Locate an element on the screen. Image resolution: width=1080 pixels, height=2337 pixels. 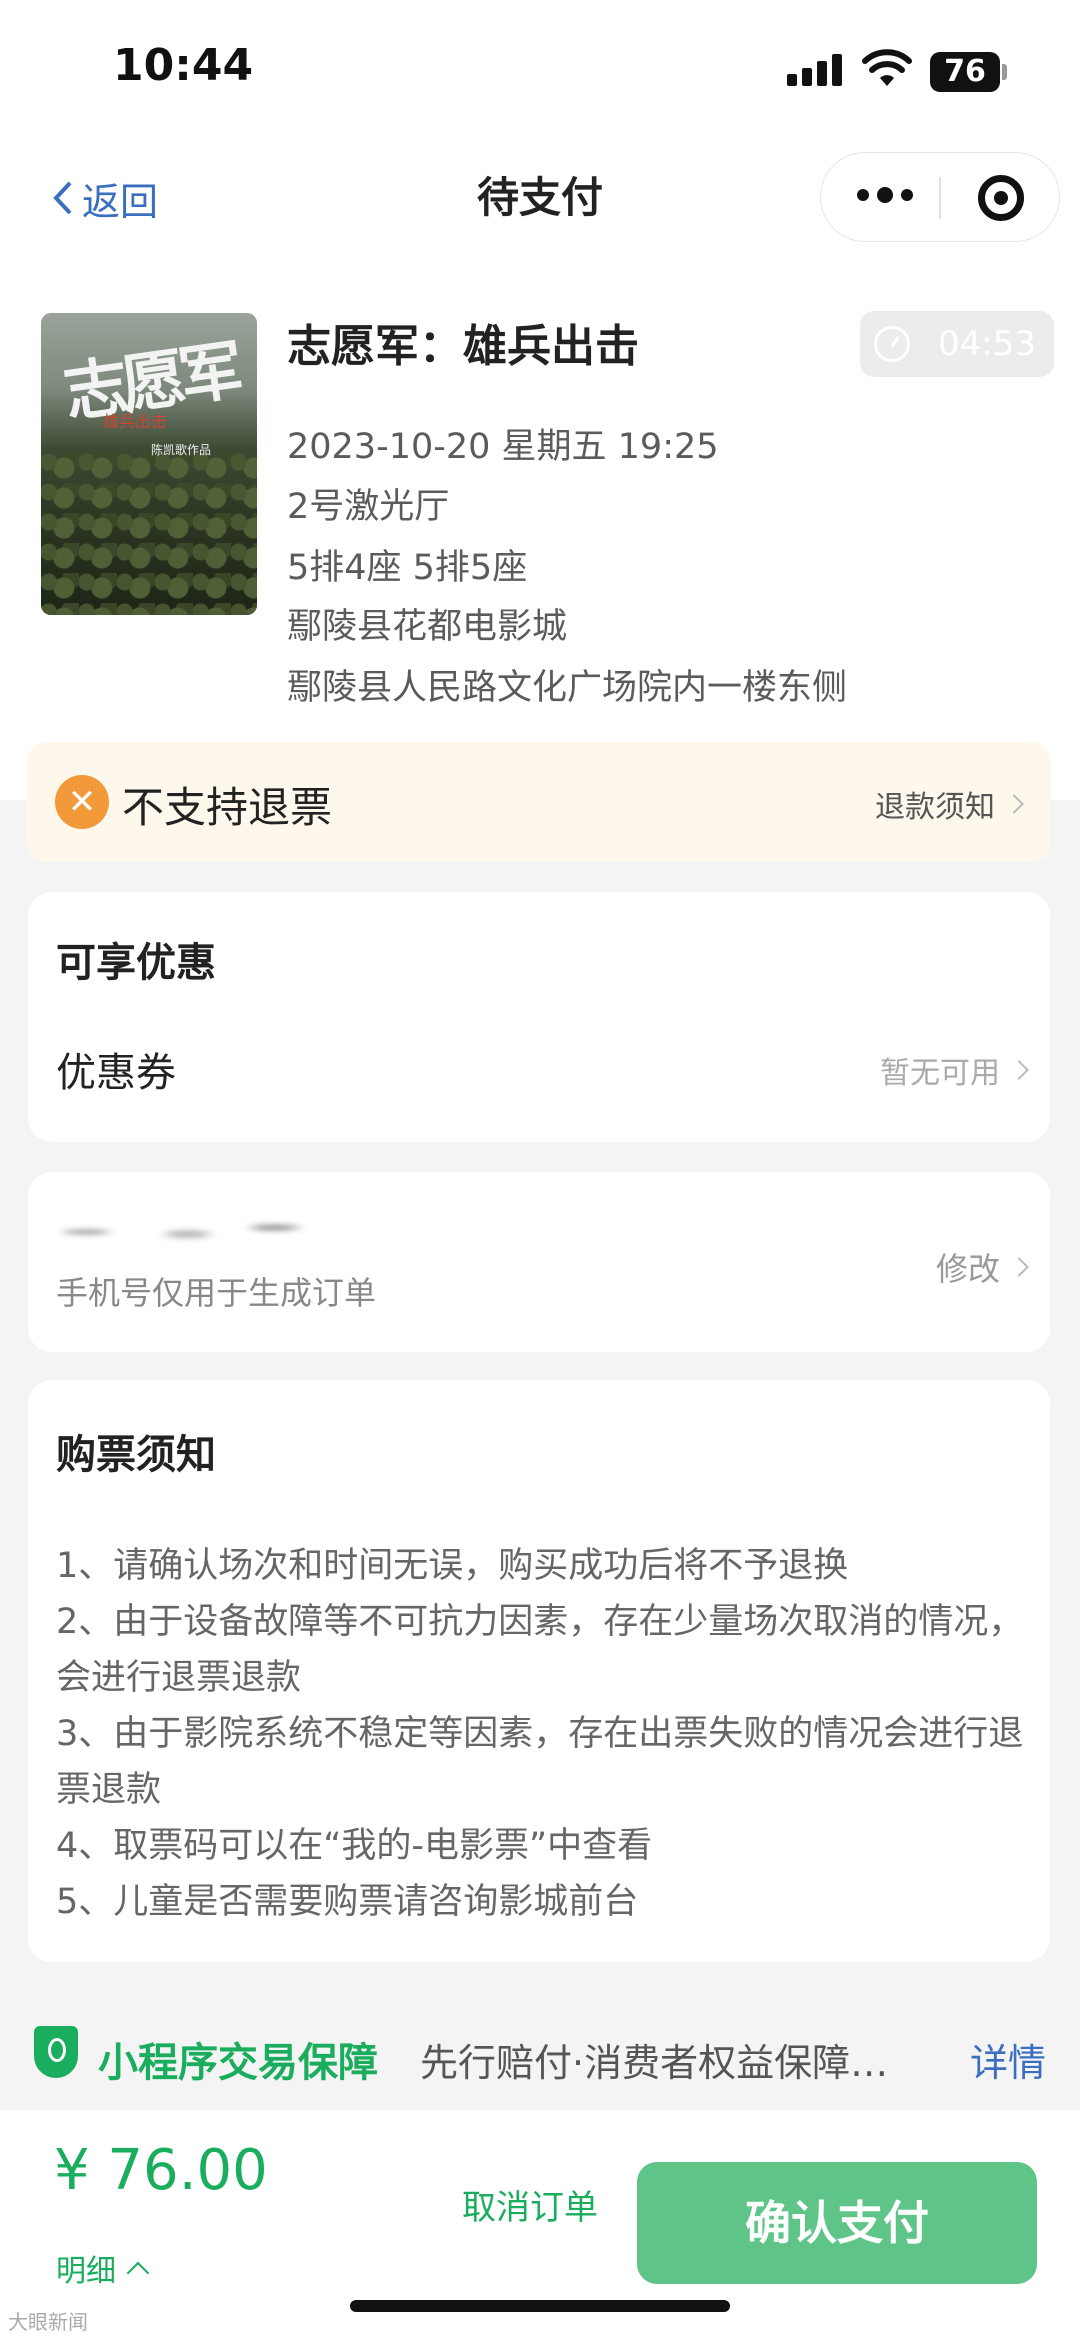
watermark: 大眼新闻 is located at coordinates (48, 2322).